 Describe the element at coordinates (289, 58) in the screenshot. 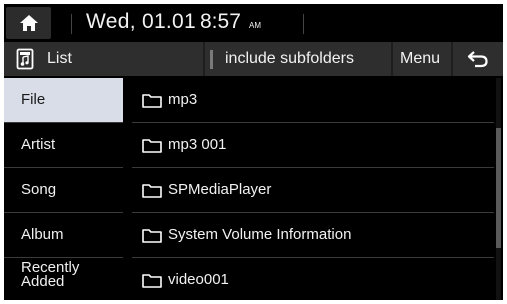

I see `include-subfolders-label: include subfolders` at that location.